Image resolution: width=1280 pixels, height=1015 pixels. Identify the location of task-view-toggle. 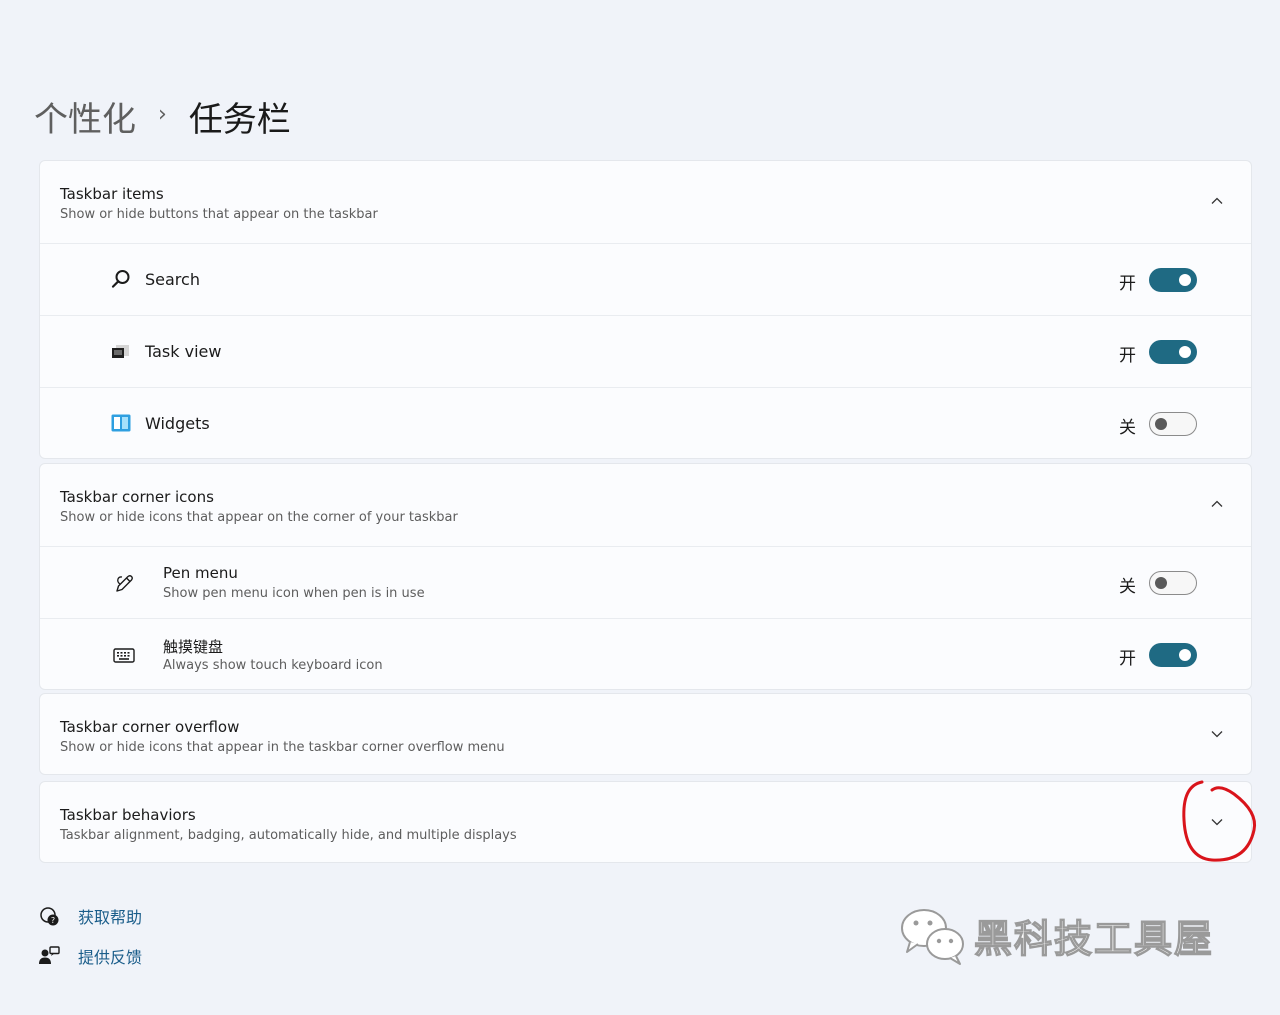
(1173, 352).